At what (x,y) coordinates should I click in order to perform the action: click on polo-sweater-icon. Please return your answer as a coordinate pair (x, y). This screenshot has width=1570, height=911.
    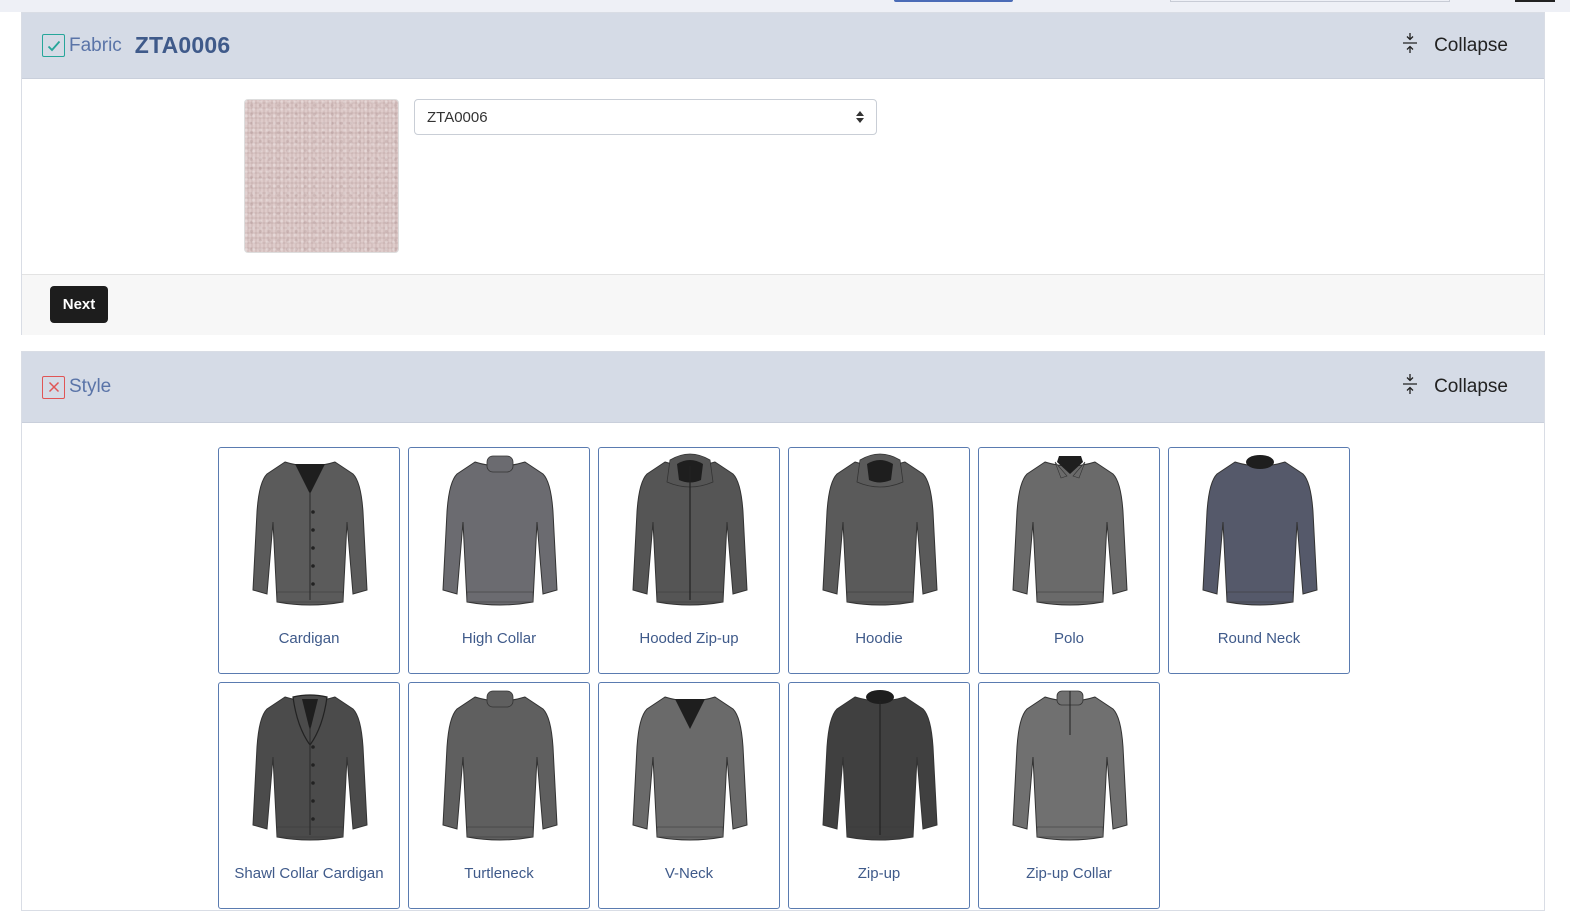
    Looking at the image, I should click on (1070, 531).